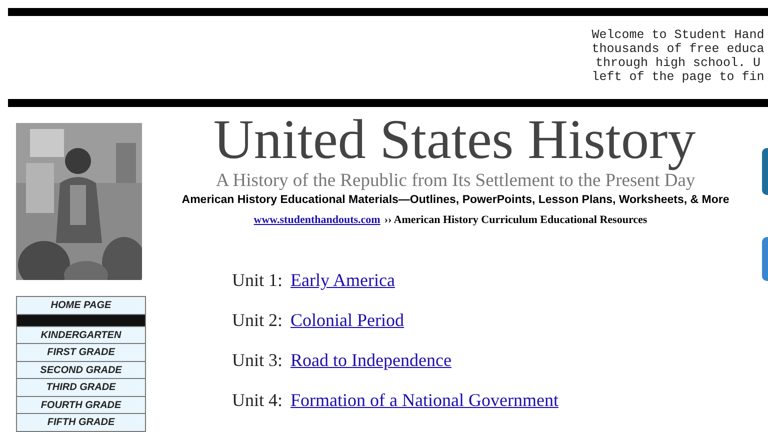  I want to click on nav-link: HOME PAGE, so click(81, 305).